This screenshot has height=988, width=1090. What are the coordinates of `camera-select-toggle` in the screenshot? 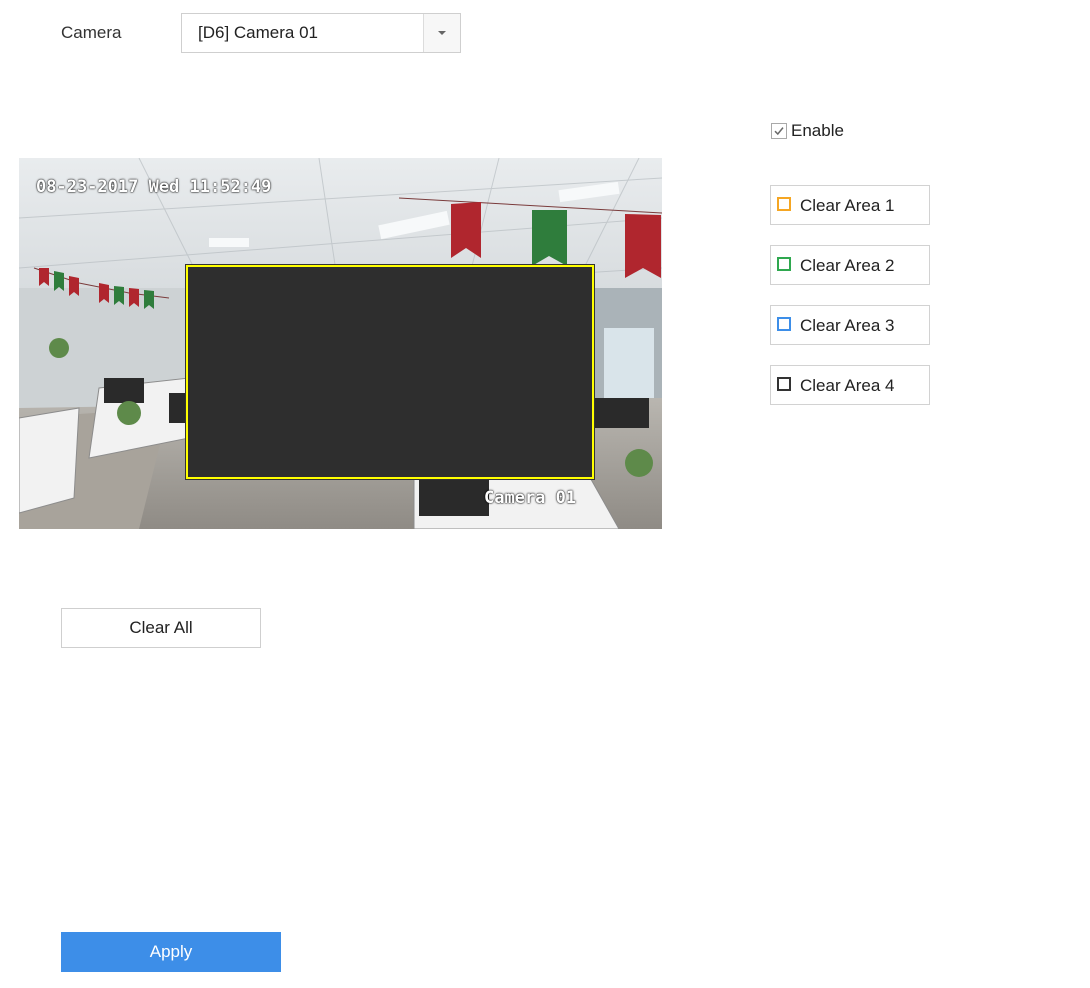 It's located at (441, 33).